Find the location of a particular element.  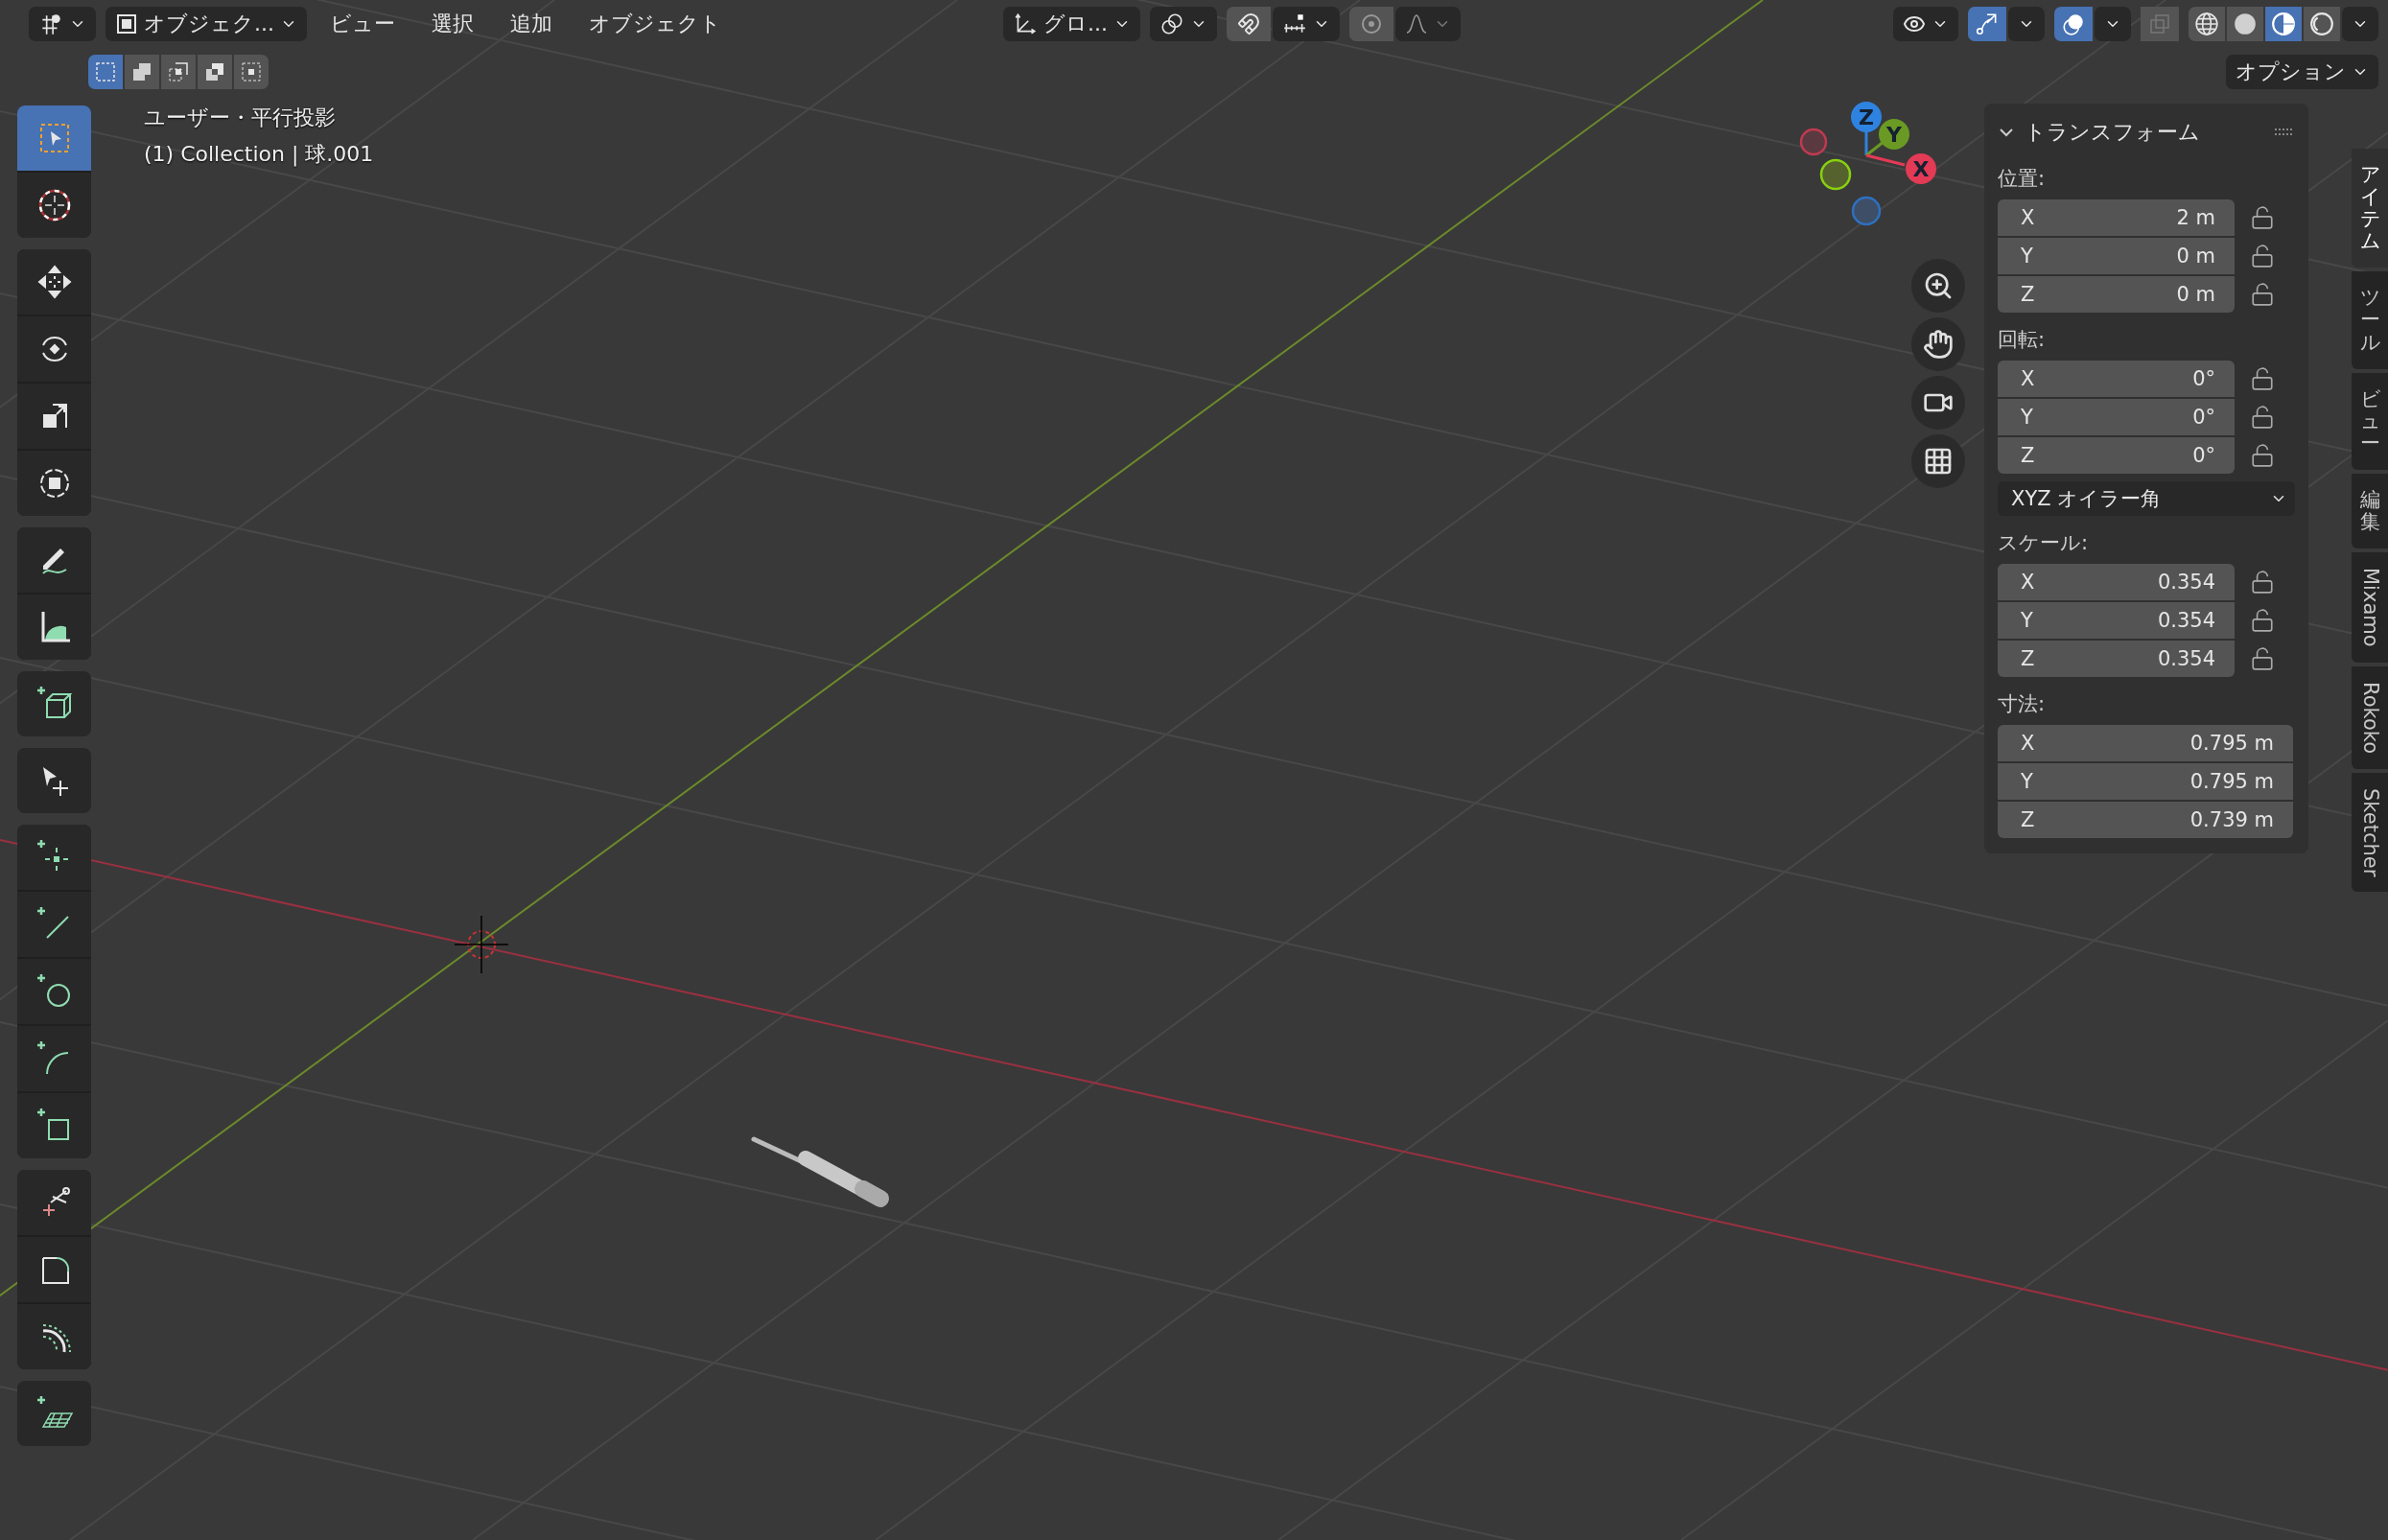

editor-type-button is located at coordinates (62, 24).